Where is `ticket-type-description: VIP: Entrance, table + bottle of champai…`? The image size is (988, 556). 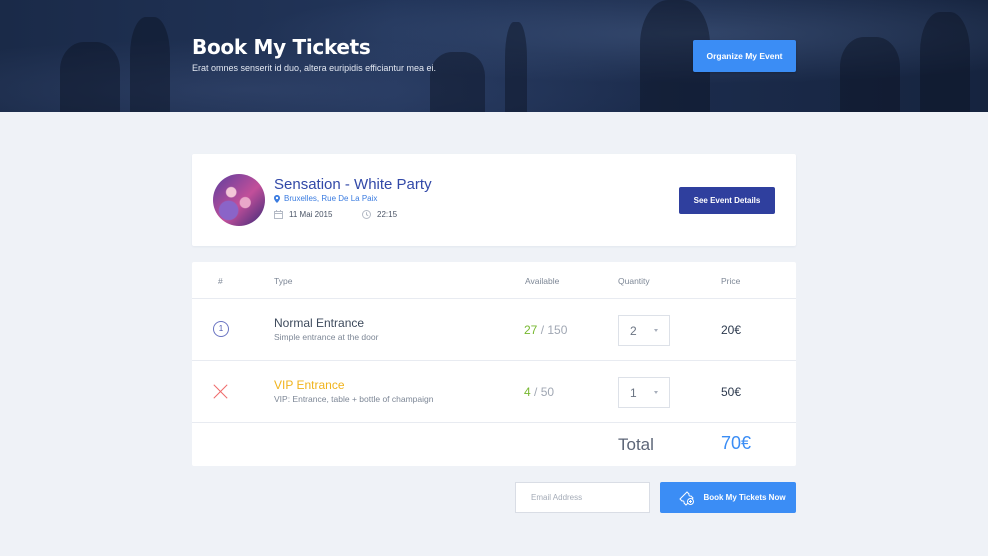 ticket-type-description: VIP: Entrance, table + bottle of champai… is located at coordinates (354, 399).